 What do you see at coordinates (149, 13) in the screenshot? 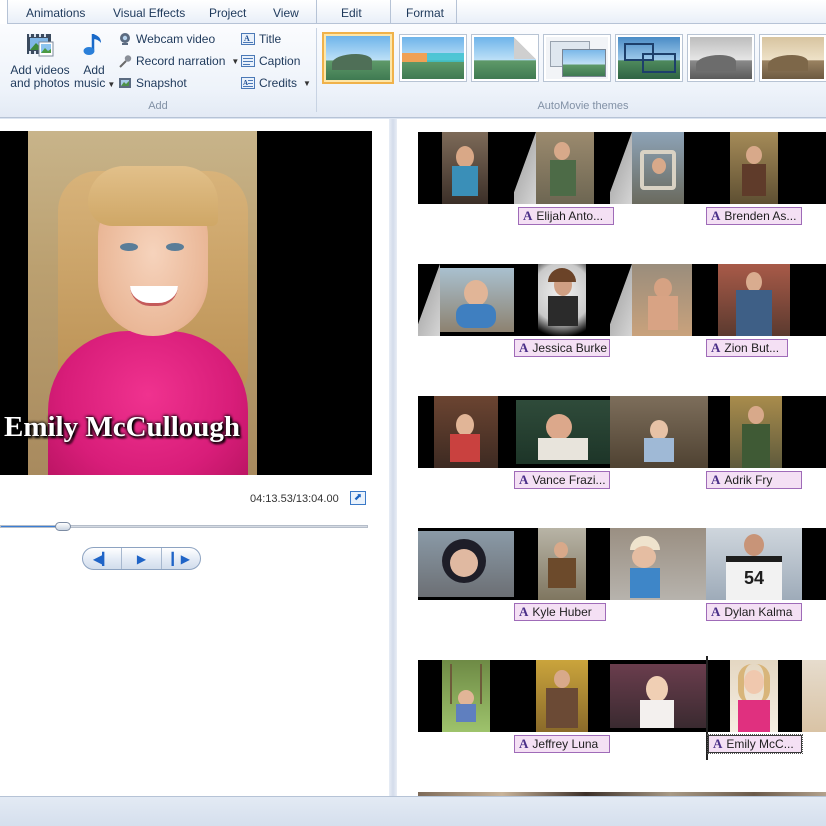
I see `tab-visual-effects: Visual Effects` at bounding box center [149, 13].